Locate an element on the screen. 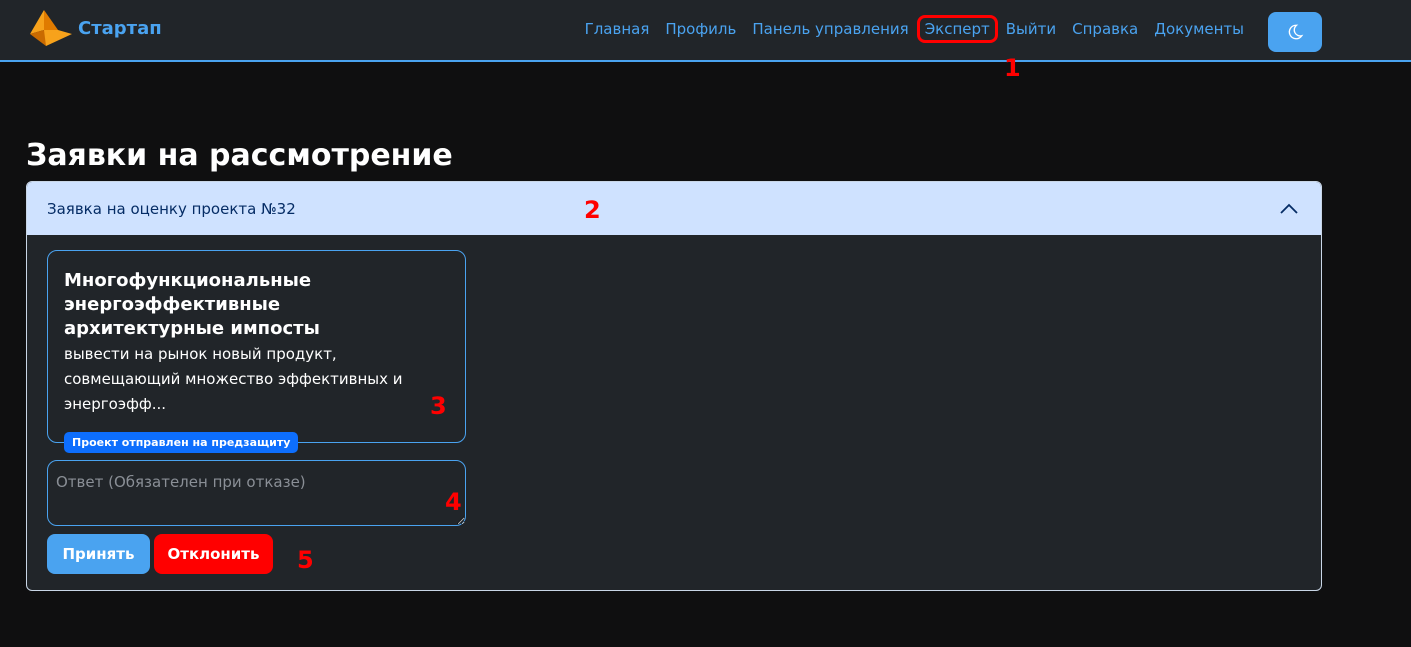 The image size is (1411, 647). nav-dashboard: Панель управления is located at coordinates (830, 30).